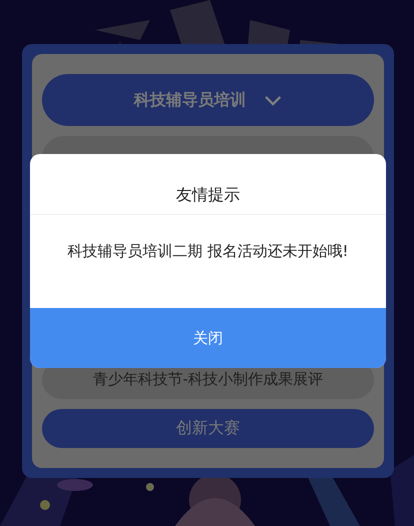 The height and width of the screenshot is (526, 414). Describe the element at coordinates (208, 428) in the screenshot. I see `contest-button: 创新大赛` at that location.